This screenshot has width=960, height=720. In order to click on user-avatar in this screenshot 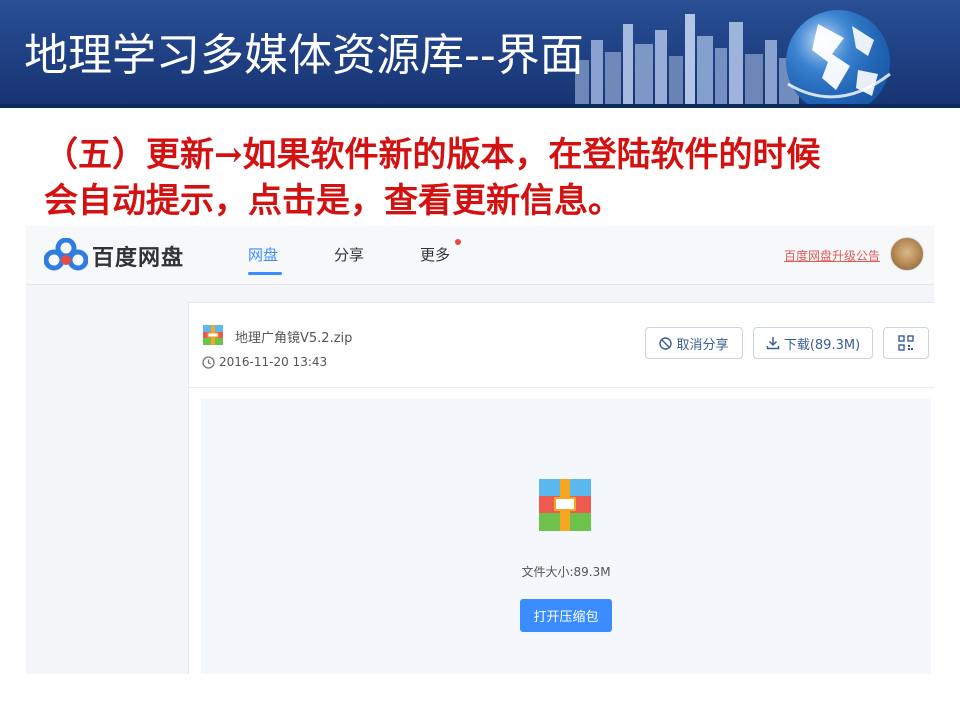, I will do `click(907, 254)`.